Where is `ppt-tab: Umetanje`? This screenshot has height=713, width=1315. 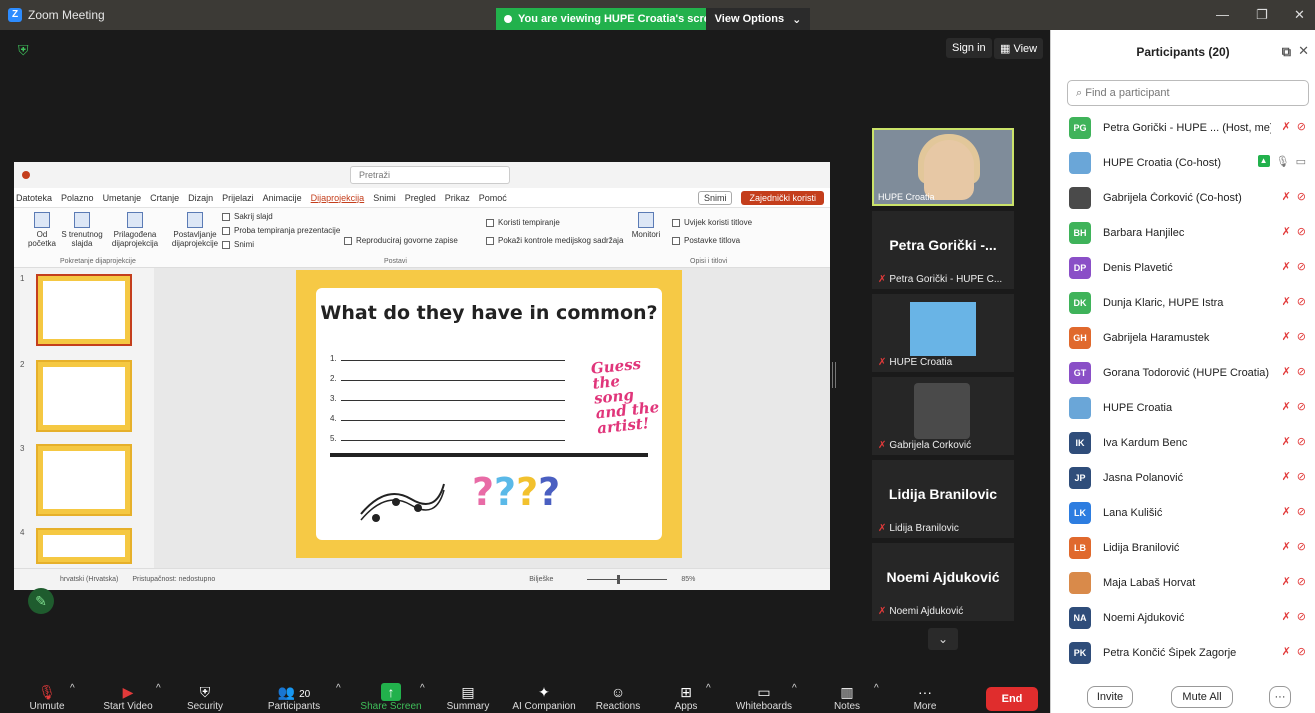 ppt-tab: Umetanje is located at coordinates (122, 197).